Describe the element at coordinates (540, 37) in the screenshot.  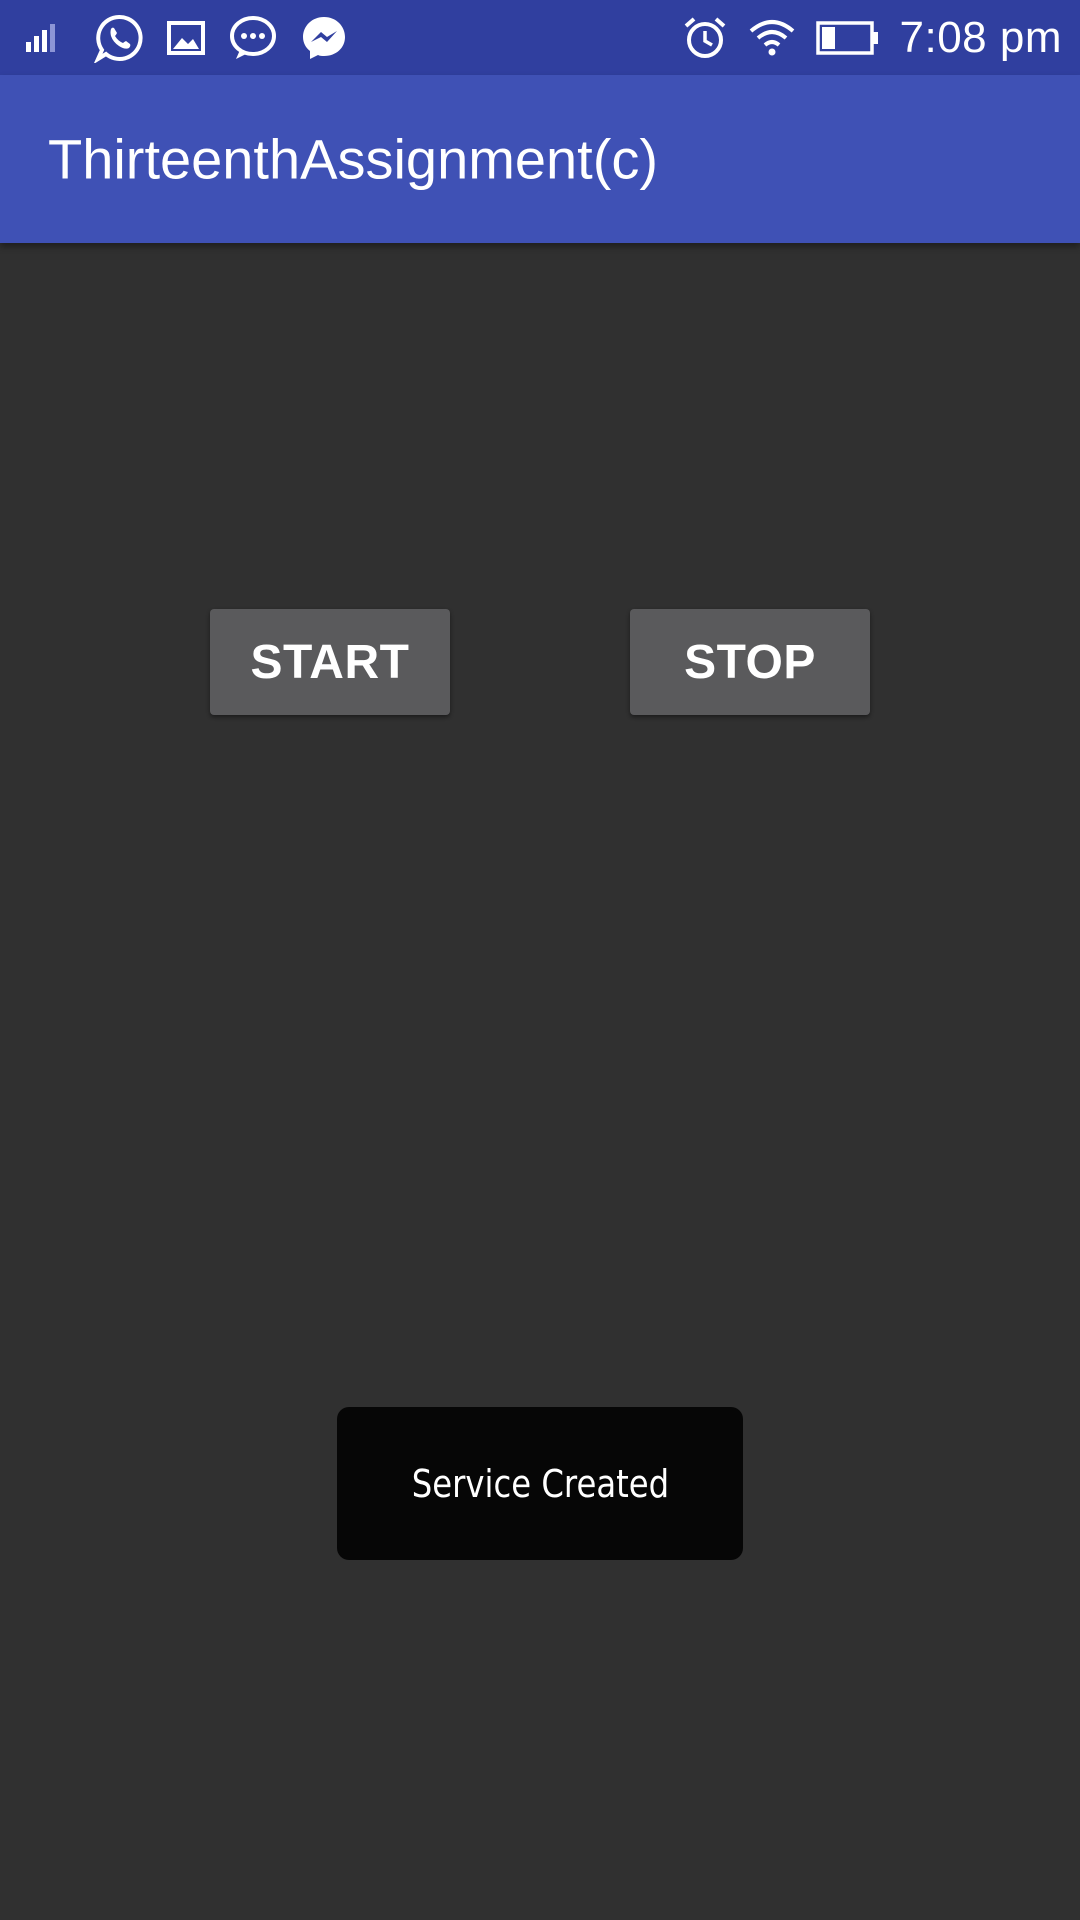
I see `status-bar: 7:08 pm` at that location.